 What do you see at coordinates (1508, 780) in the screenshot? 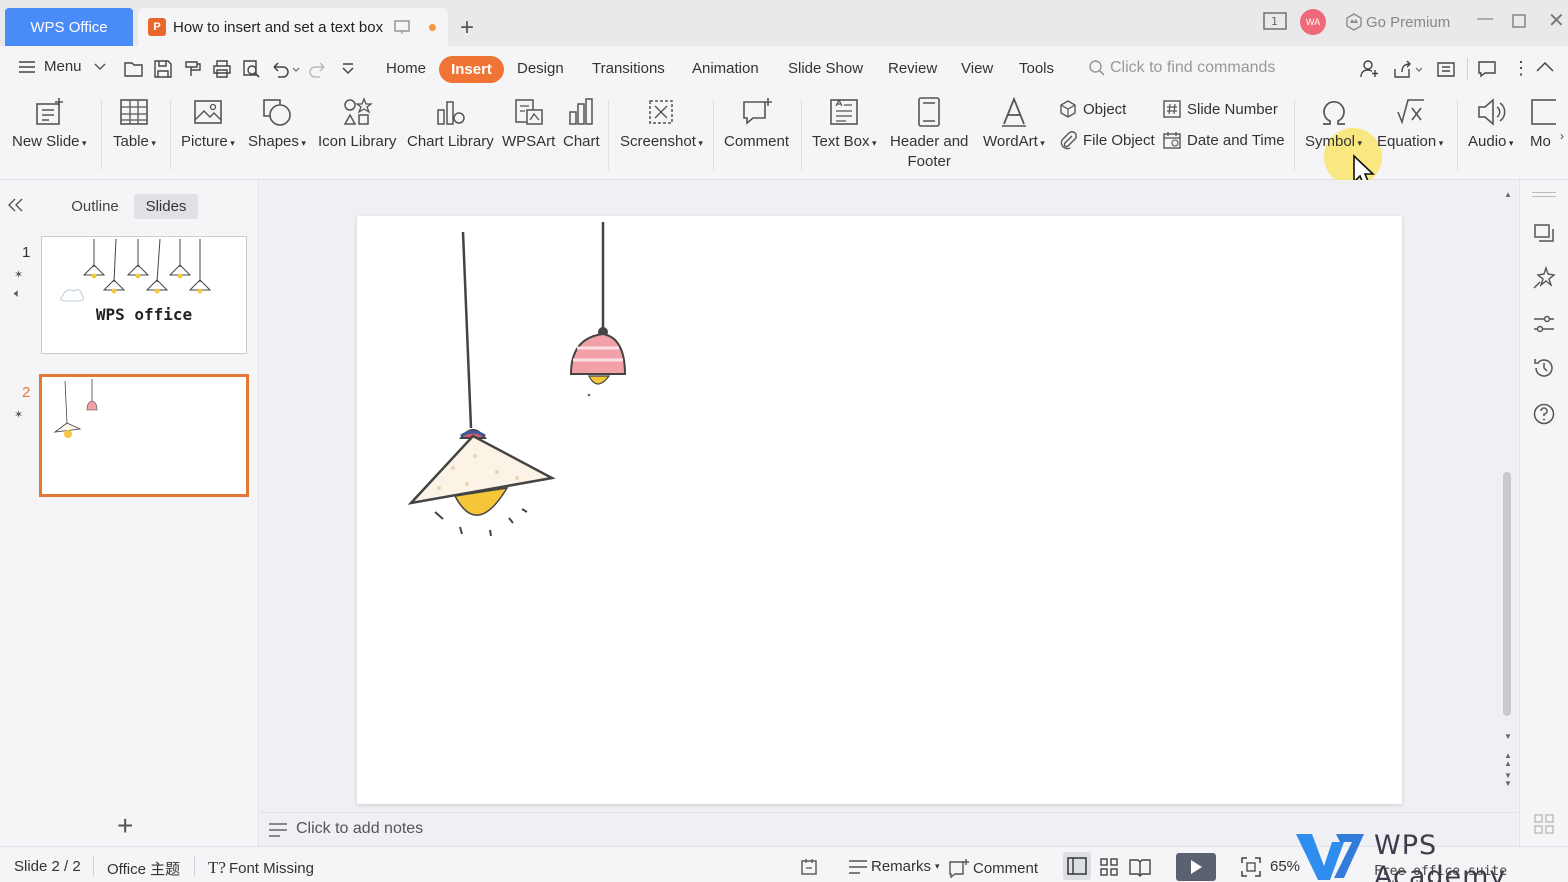
I see `next-slide-icon: ▼ ▼` at bounding box center [1508, 780].